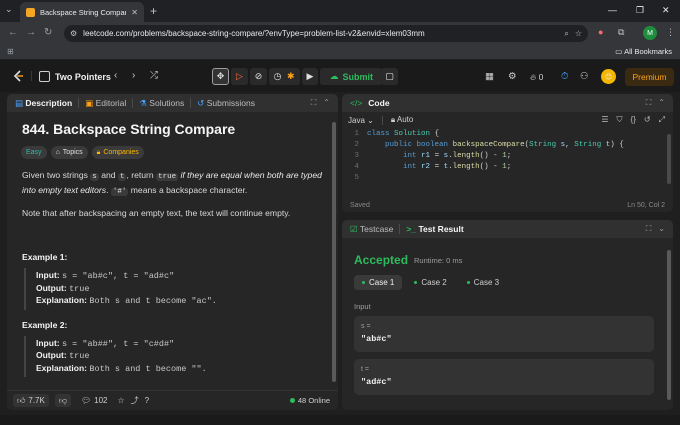 The width and height of the screenshot is (680, 425). What do you see at coordinates (18, 76) in the screenshot?
I see `leetcode-logo-icon` at bounding box center [18, 76].